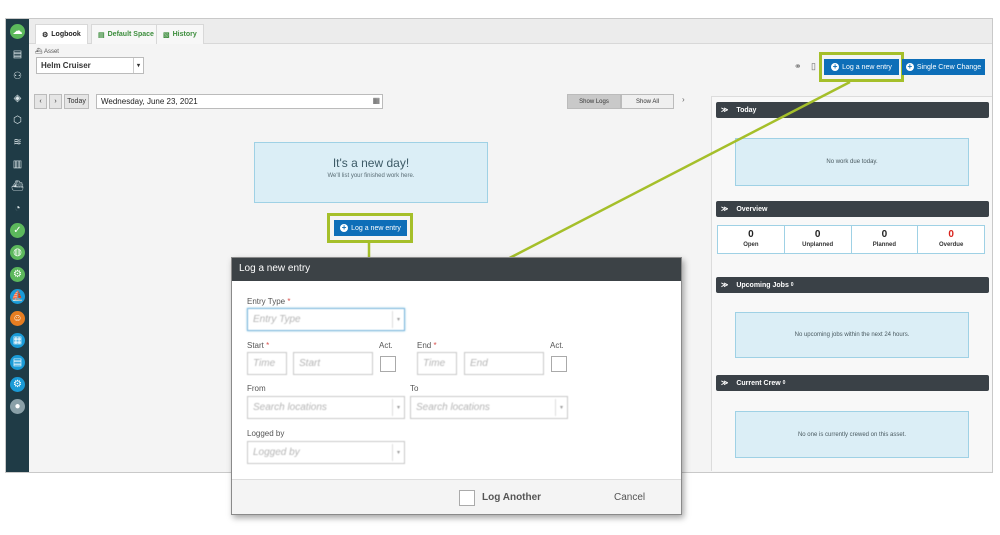 The image size is (1000, 535). I want to click on from-label: From, so click(256, 388).